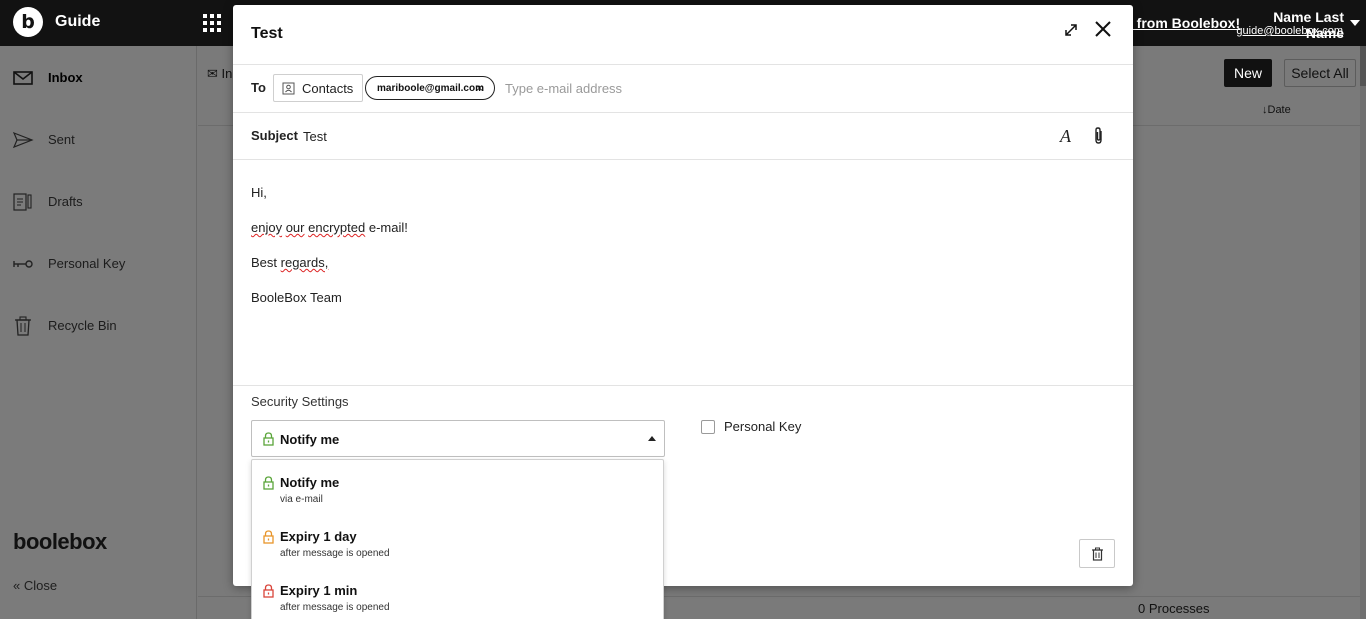 This screenshot has height=619, width=1366. Describe the element at coordinates (219, 74) in the screenshot. I see `inbox-tab: ✉ In` at that location.